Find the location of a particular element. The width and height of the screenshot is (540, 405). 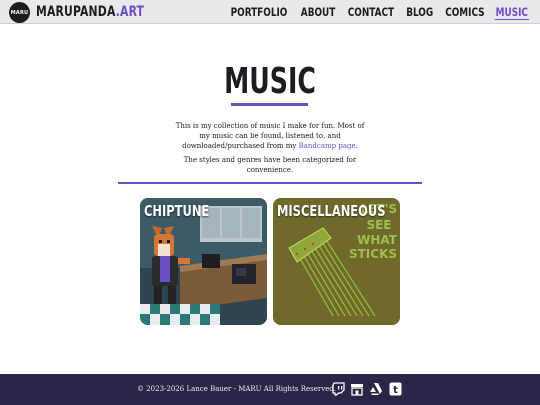

tumblr-icon: t is located at coordinates (395, 389).